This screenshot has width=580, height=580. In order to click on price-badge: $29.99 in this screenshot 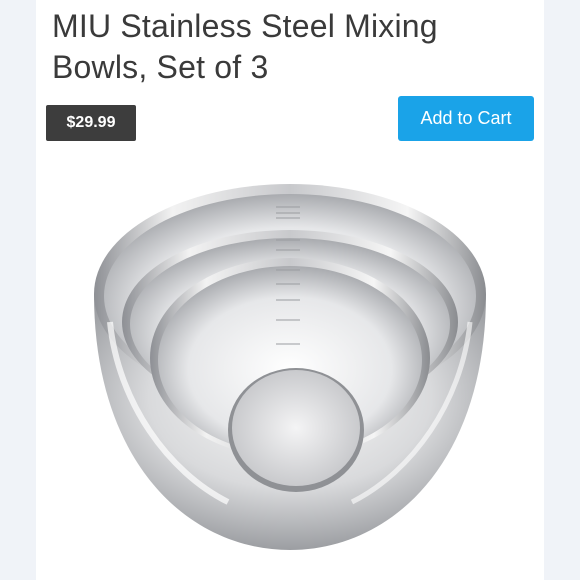, I will do `click(91, 123)`.